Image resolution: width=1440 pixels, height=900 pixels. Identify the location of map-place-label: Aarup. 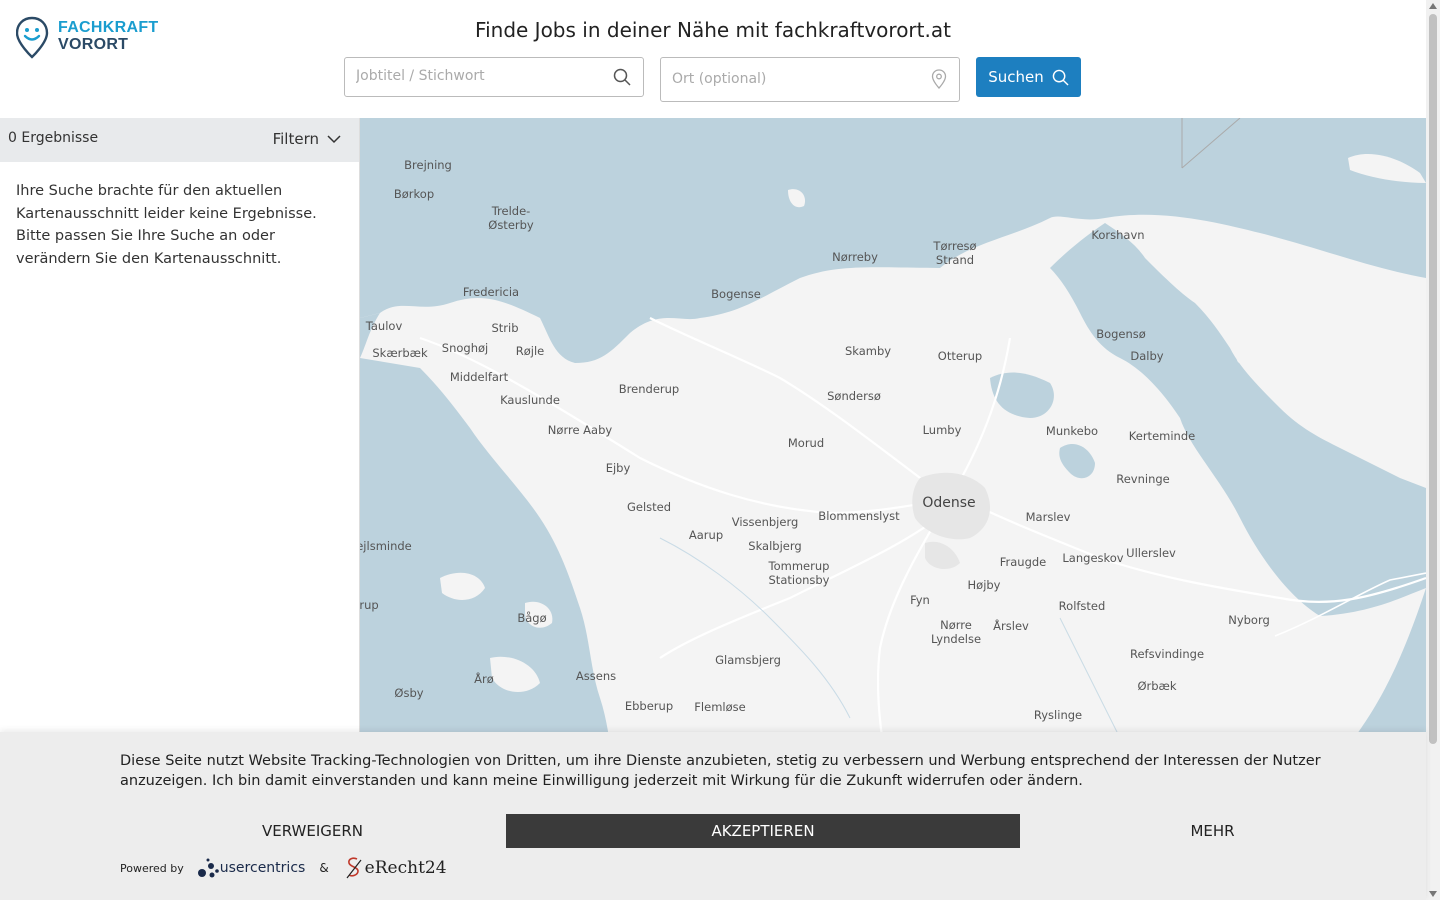
(706, 535).